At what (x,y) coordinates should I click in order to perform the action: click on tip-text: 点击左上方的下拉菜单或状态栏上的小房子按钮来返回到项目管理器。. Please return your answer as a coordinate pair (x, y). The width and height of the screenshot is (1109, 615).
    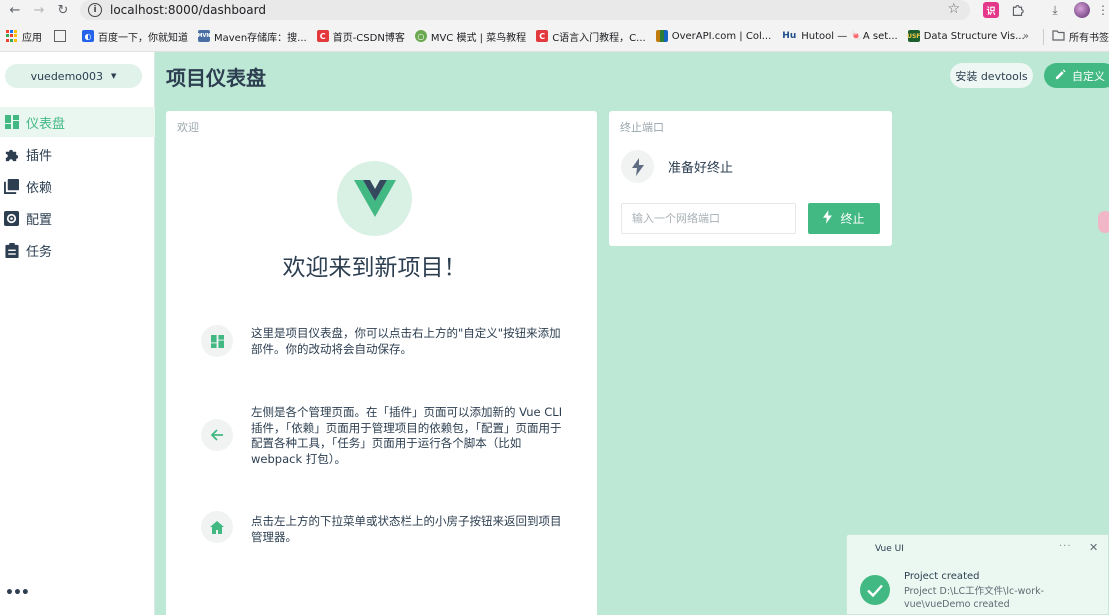
    Looking at the image, I should click on (406, 529).